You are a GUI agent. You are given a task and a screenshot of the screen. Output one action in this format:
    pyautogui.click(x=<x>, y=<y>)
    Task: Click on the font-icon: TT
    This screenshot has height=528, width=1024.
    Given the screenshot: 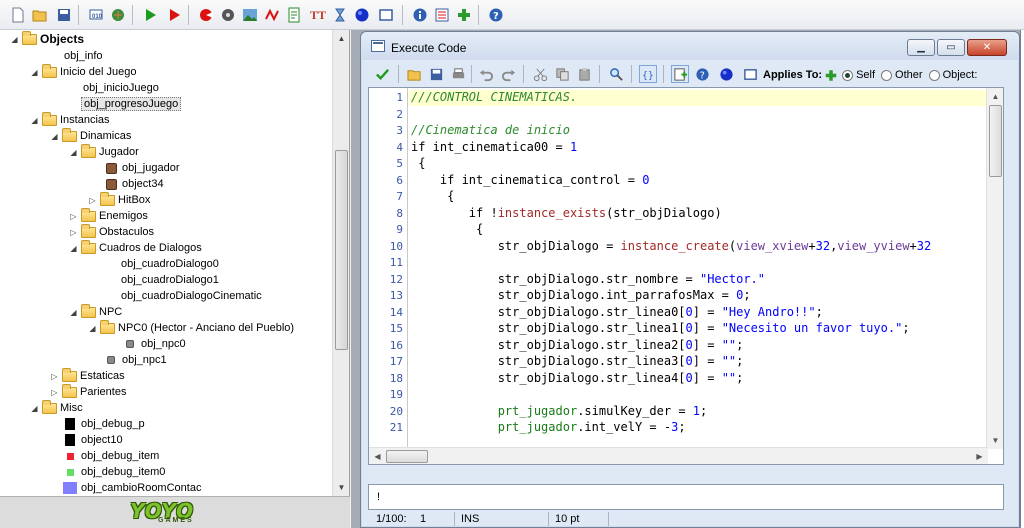 What is the action you would take?
    pyautogui.click(x=318, y=15)
    